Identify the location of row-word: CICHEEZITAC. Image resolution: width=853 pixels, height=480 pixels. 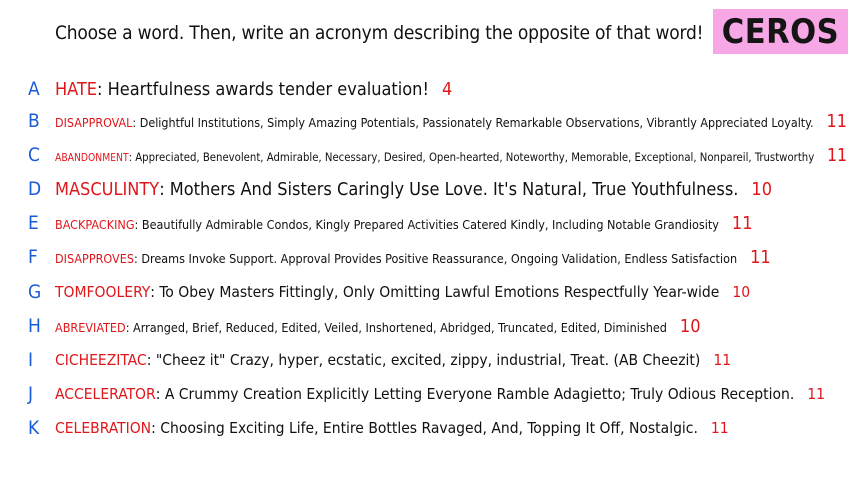
(101, 360).